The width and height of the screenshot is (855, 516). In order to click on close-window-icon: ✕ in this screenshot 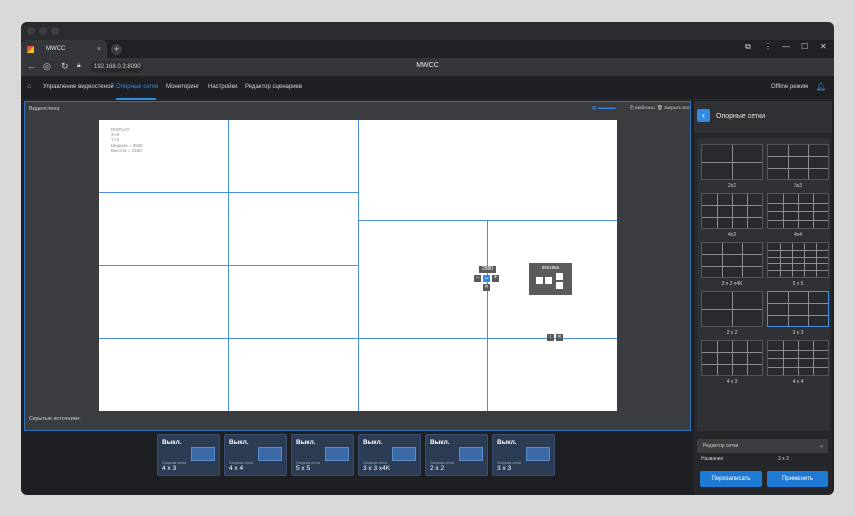, I will do `click(823, 46)`.